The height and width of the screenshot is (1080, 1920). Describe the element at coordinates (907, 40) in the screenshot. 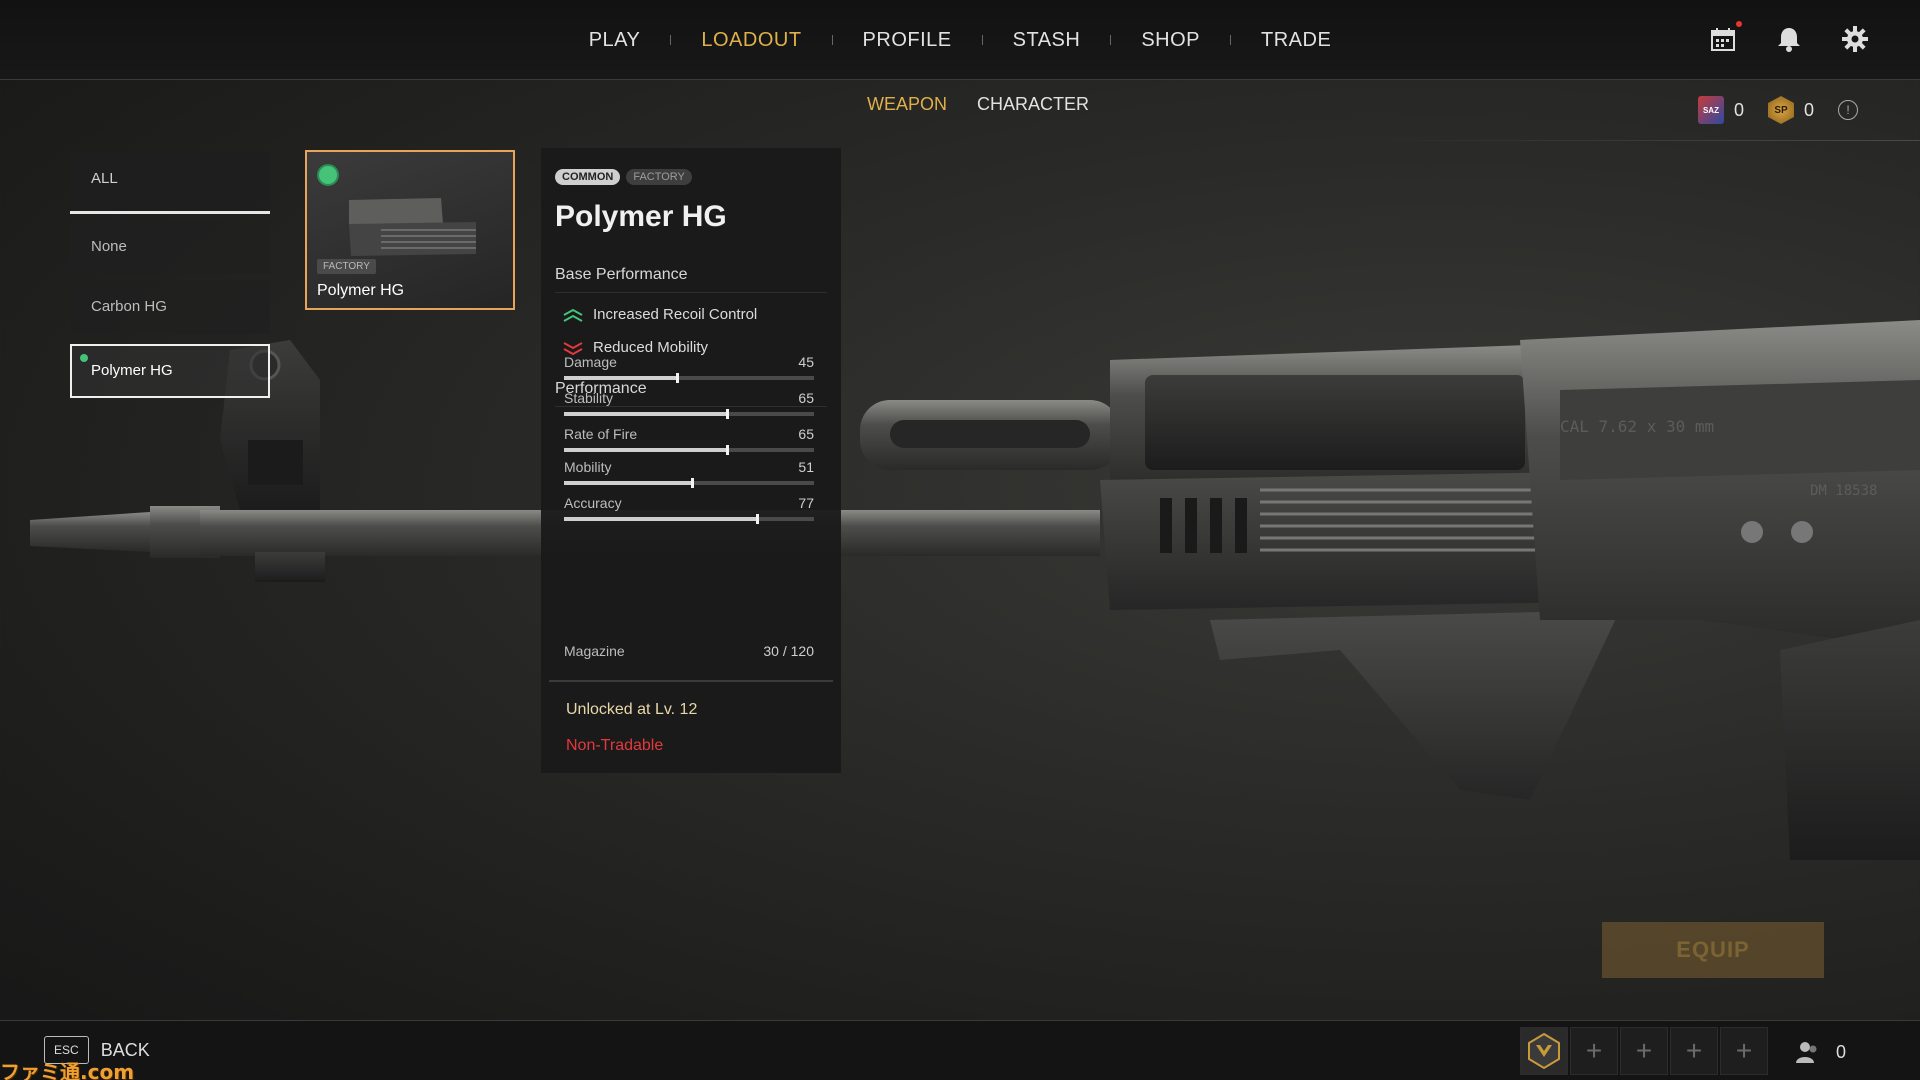

I see `nav-profile: PROFILE` at that location.